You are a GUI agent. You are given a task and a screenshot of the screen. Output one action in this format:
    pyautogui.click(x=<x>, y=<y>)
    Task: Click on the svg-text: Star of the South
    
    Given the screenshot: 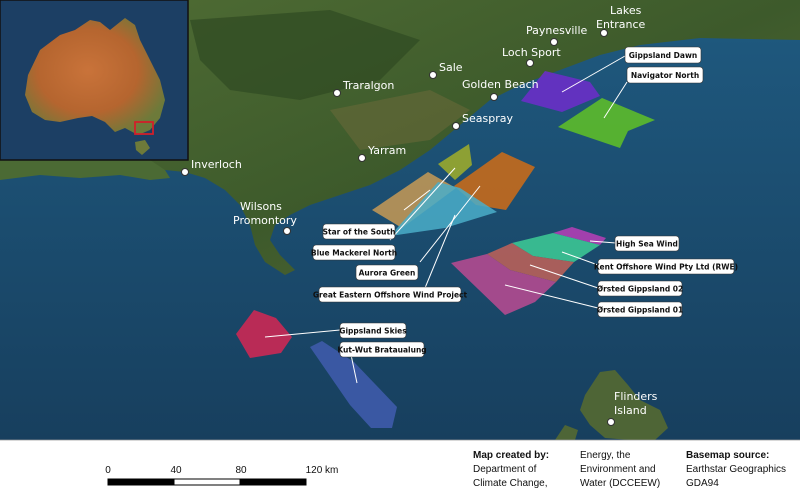 What is the action you would take?
    pyautogui.click(x=359, y=232)
    